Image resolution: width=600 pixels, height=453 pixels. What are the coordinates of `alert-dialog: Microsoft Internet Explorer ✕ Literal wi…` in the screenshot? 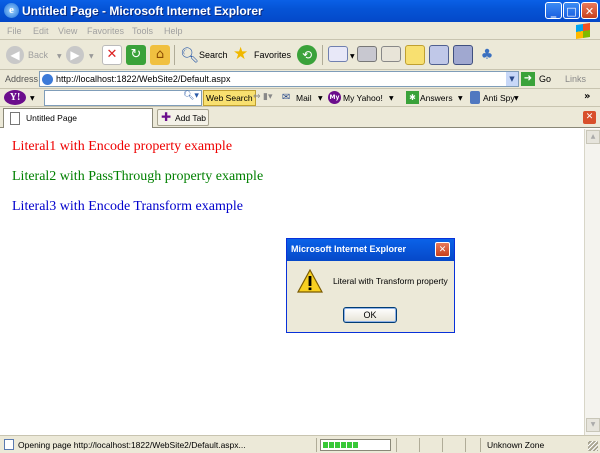 It's located at (370, 285).